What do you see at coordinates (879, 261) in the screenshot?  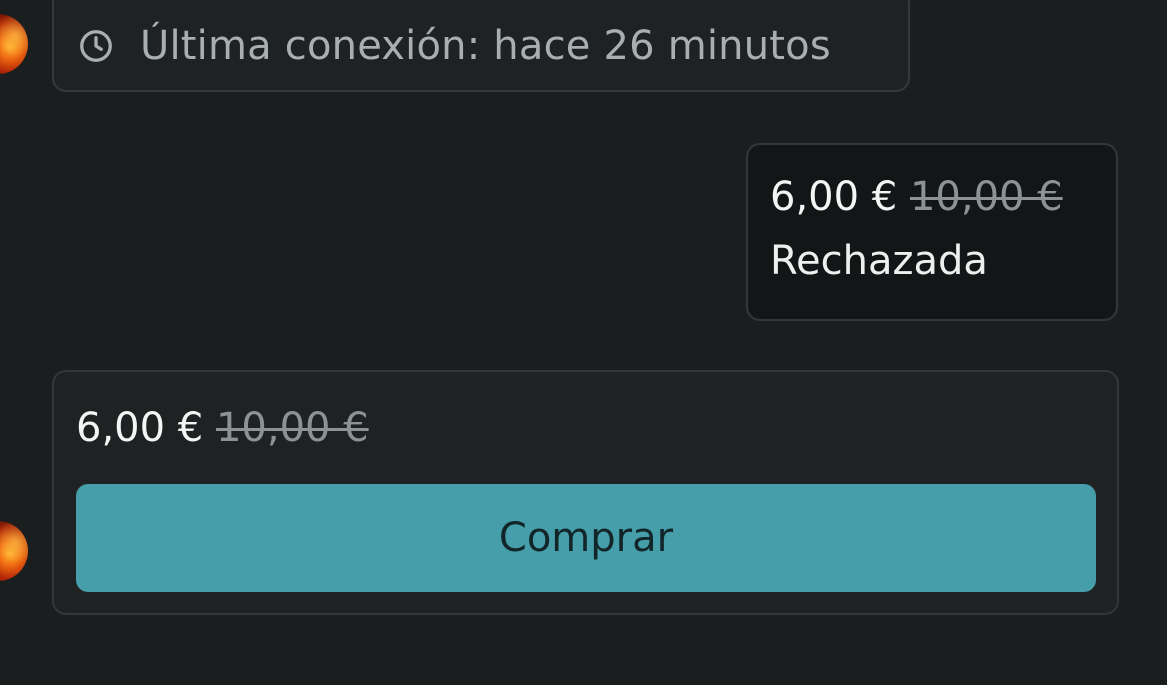 I see `sent-offer-status: Rechazada` at bounding box center [879, 261].